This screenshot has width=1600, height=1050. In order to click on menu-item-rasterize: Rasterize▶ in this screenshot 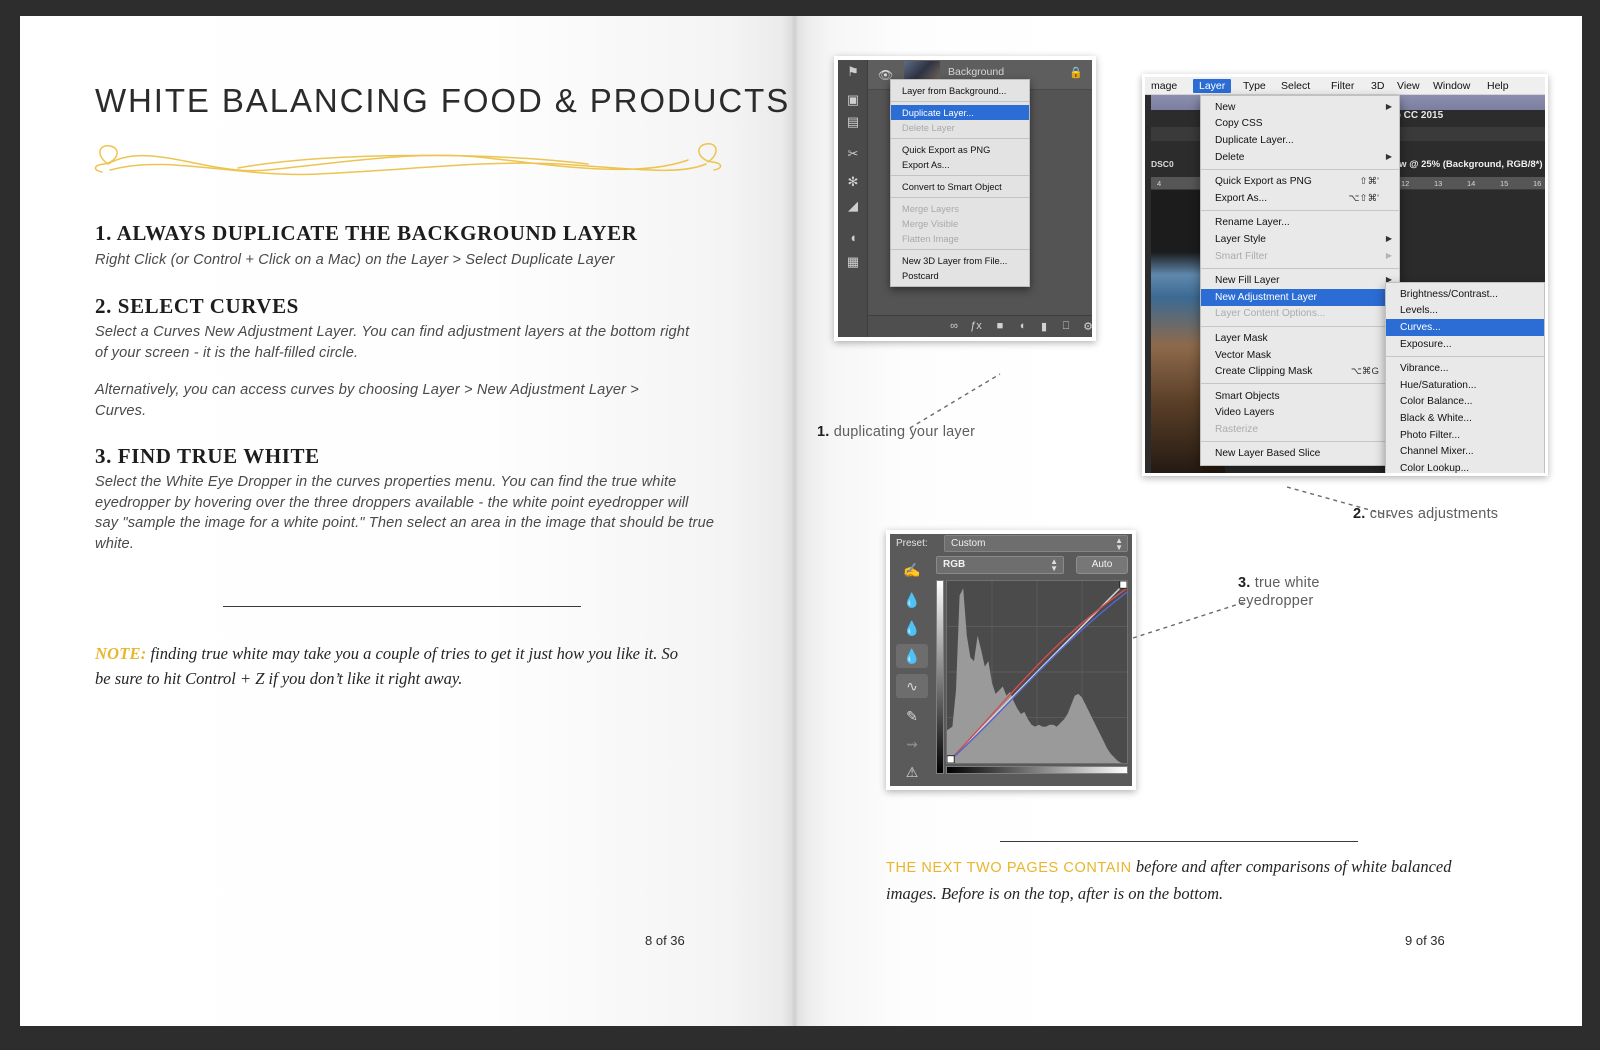, I will do `click(1300, 429)`.